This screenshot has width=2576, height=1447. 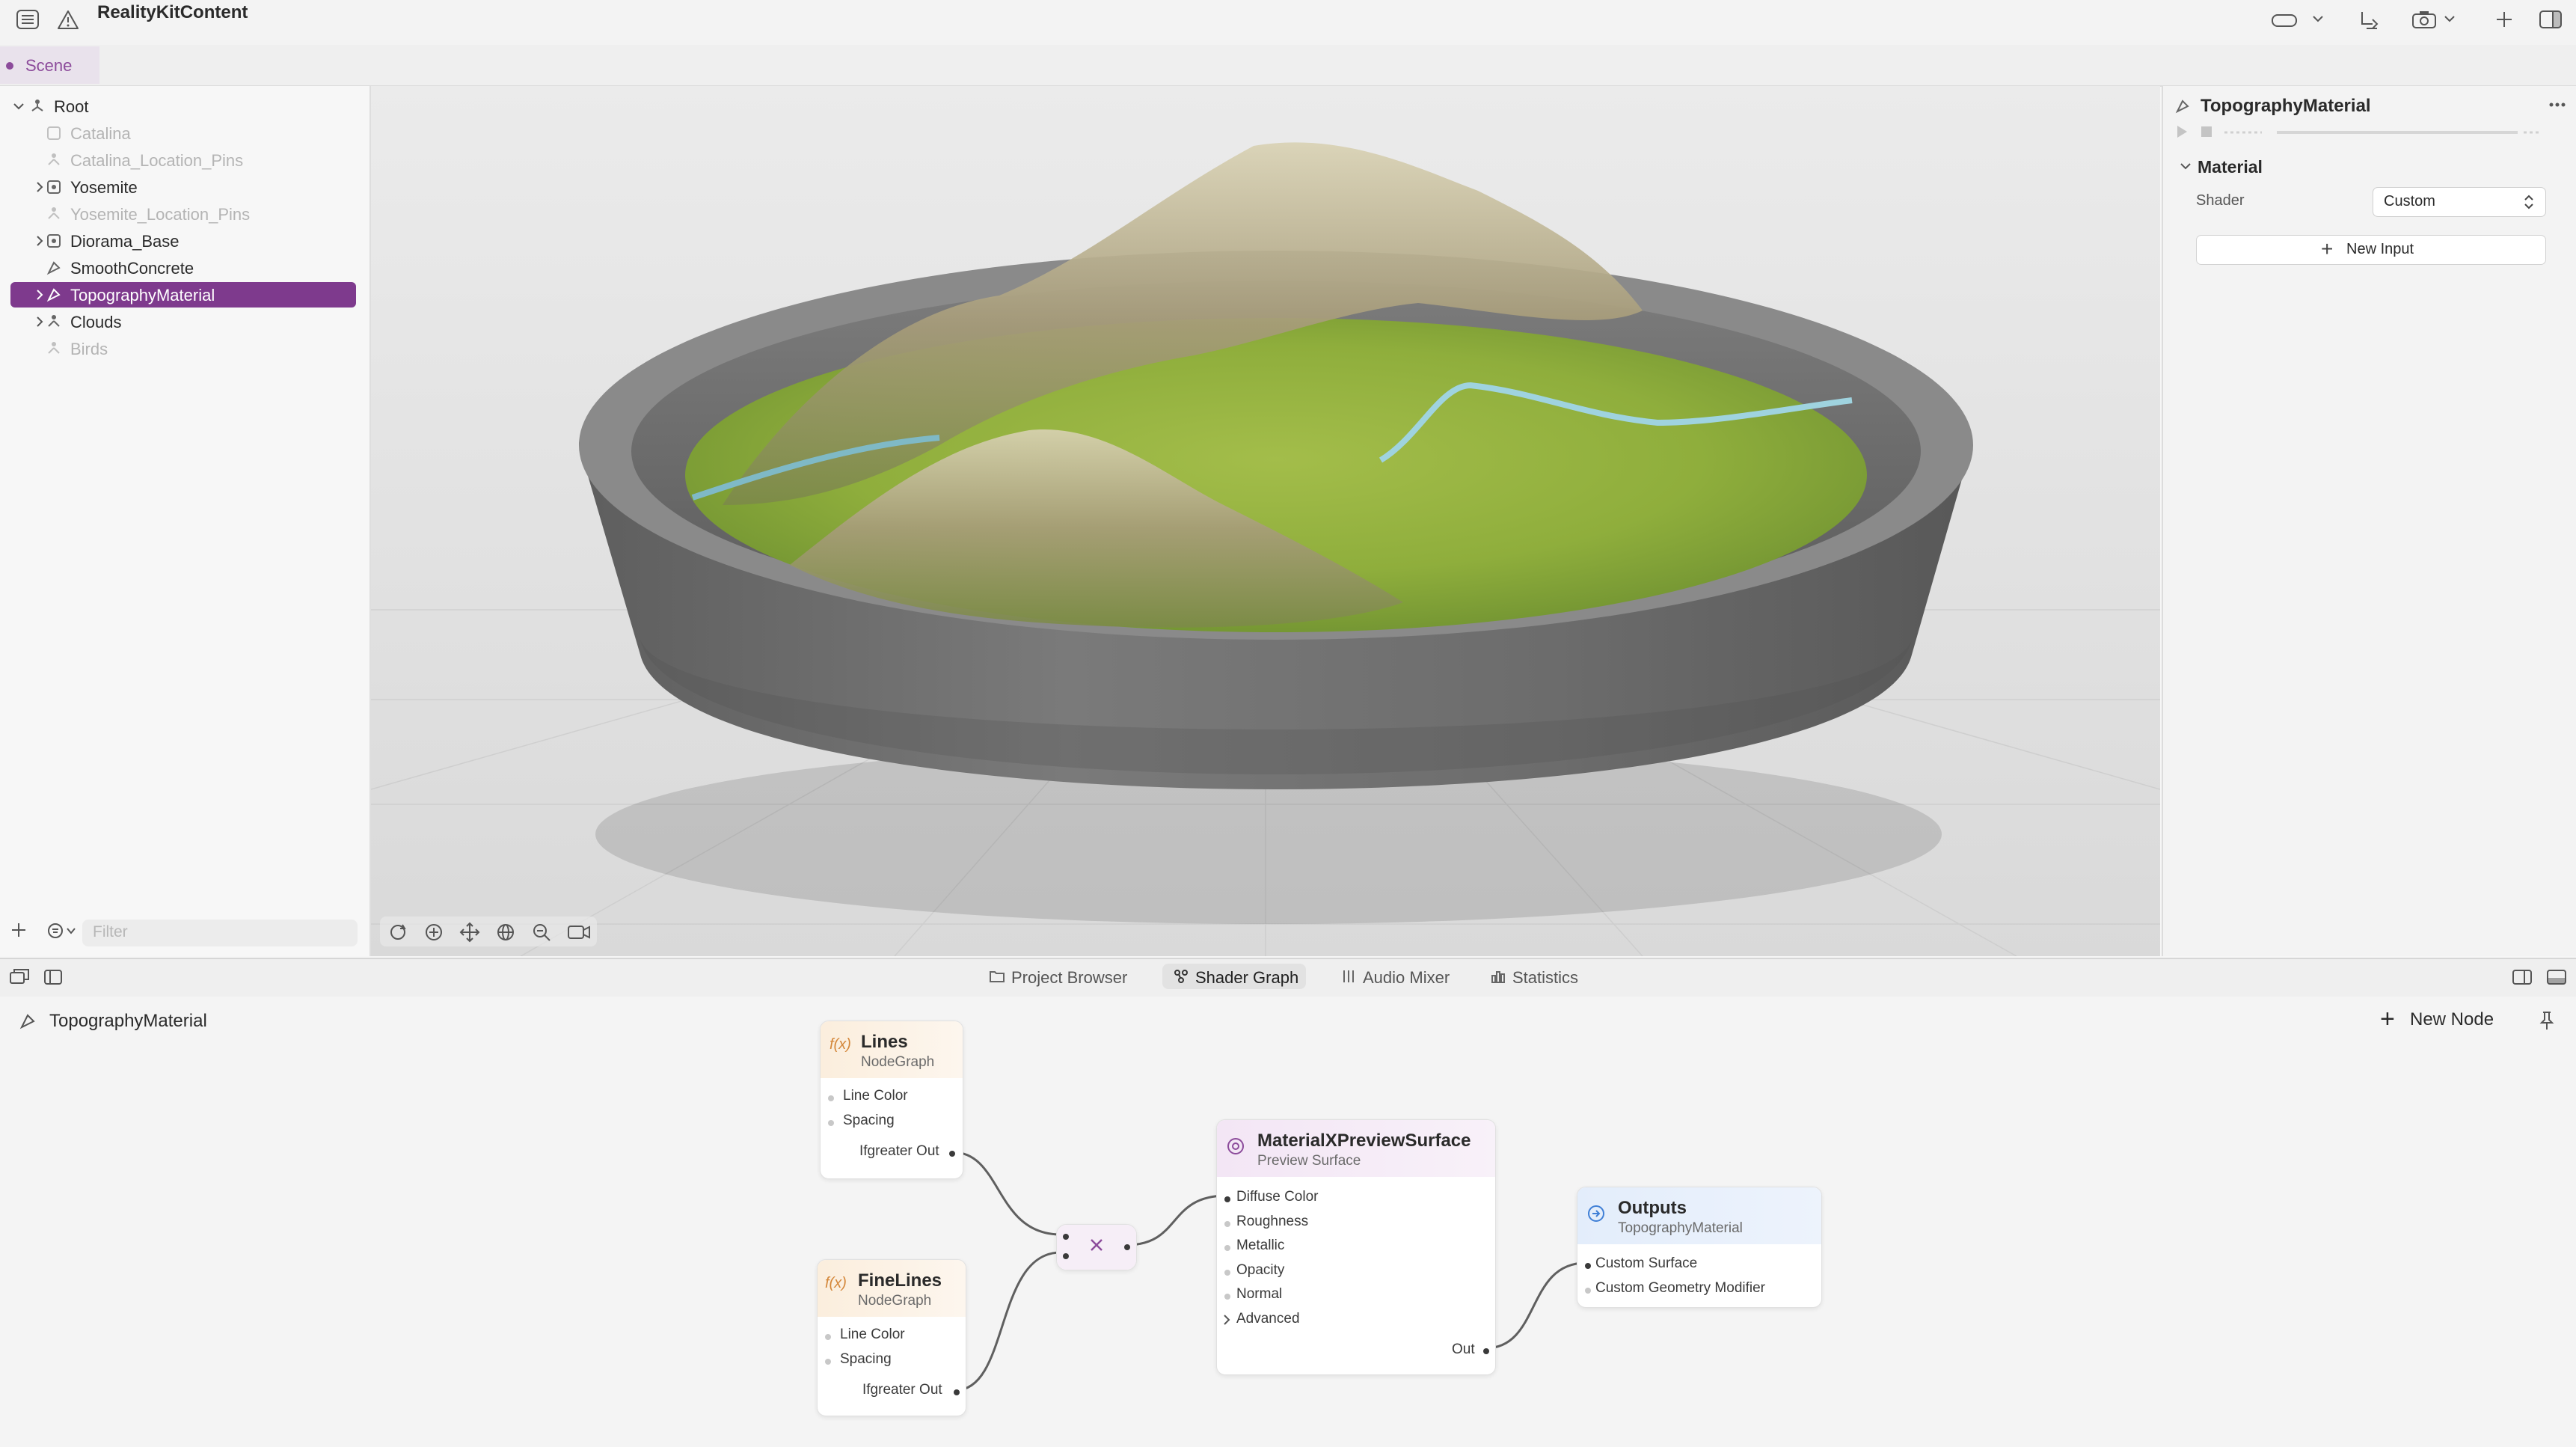 What do you see at coordinates (488, 931) in the screenshot?
I see `viewport-toolbar` at bounding box center [488, 931].